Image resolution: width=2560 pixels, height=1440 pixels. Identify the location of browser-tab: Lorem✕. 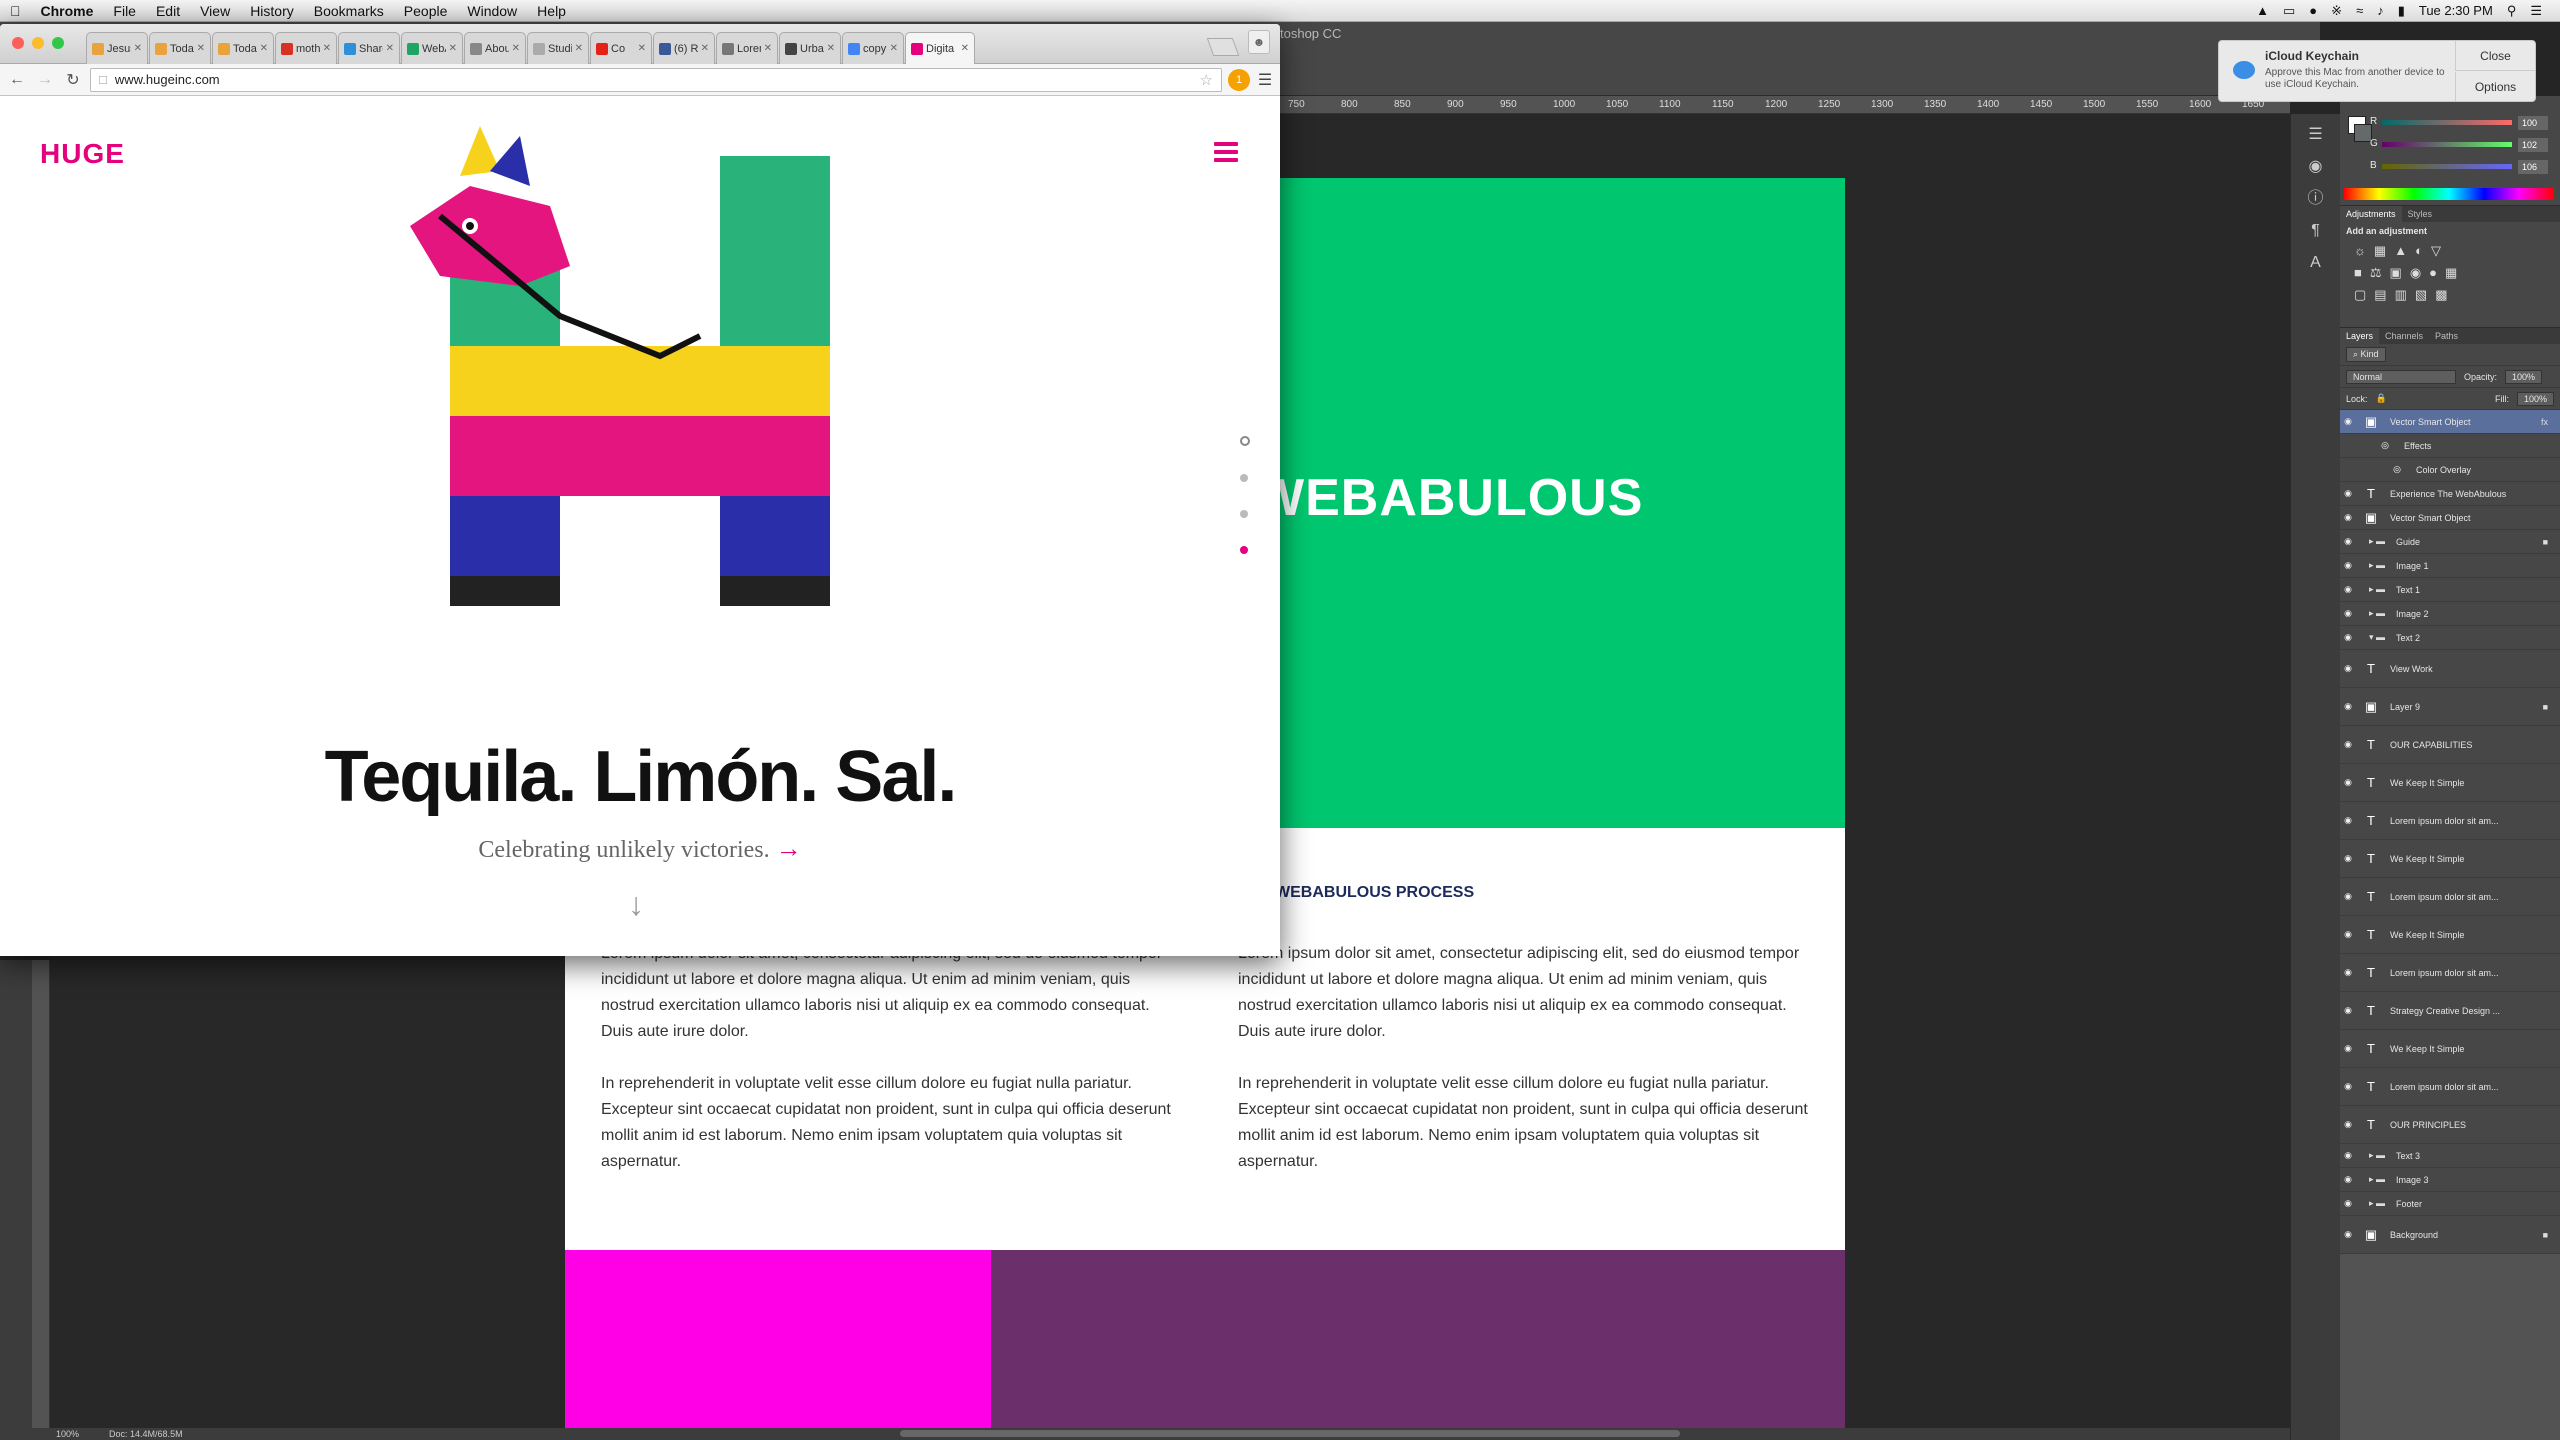
(747, 48).